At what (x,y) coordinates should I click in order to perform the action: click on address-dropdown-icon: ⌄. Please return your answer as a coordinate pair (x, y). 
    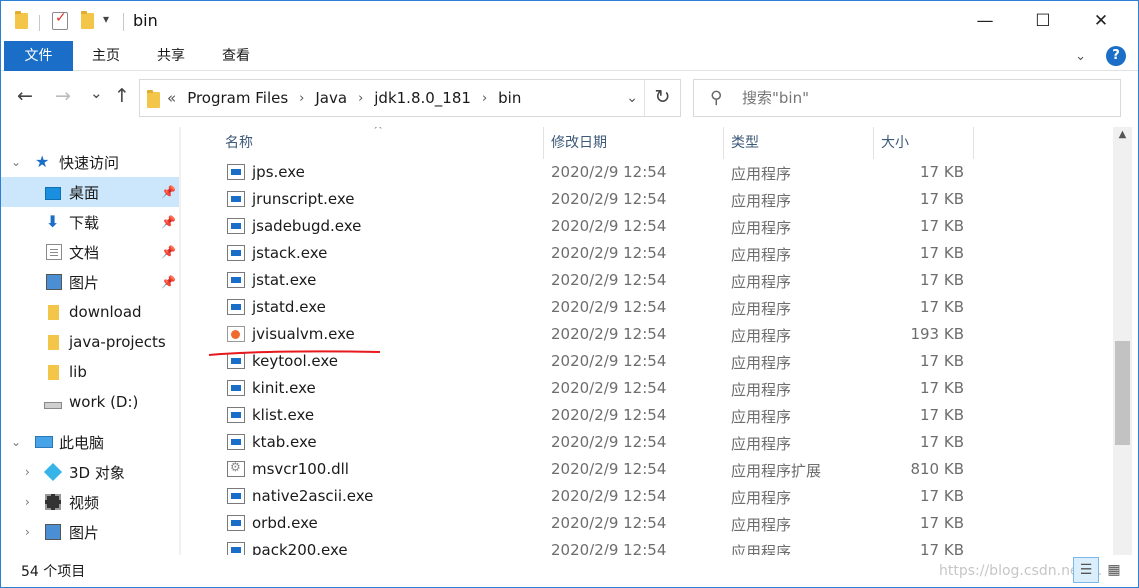
    Looking at the image, I should click on (632, 98).